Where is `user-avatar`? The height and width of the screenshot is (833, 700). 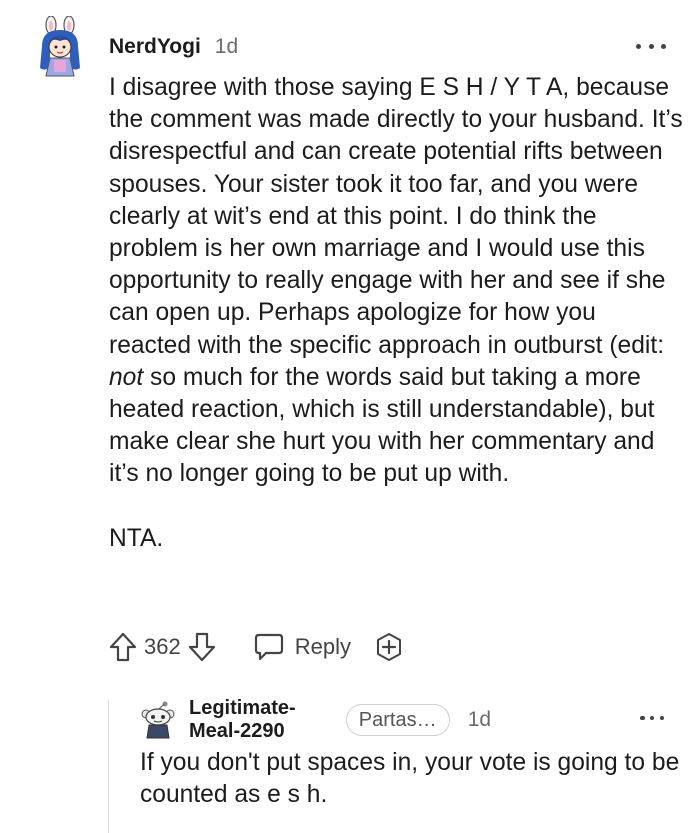 user-avatar is located at coordinates (60, 46).